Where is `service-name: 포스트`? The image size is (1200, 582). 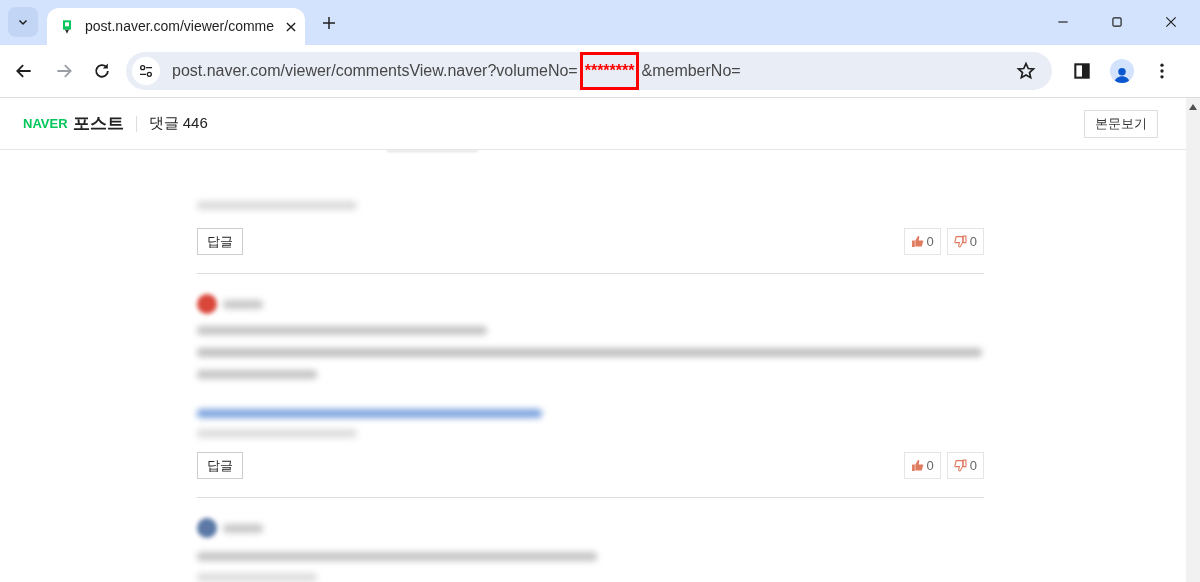
service-name: 포스트 is located at coordinates (98, 123).